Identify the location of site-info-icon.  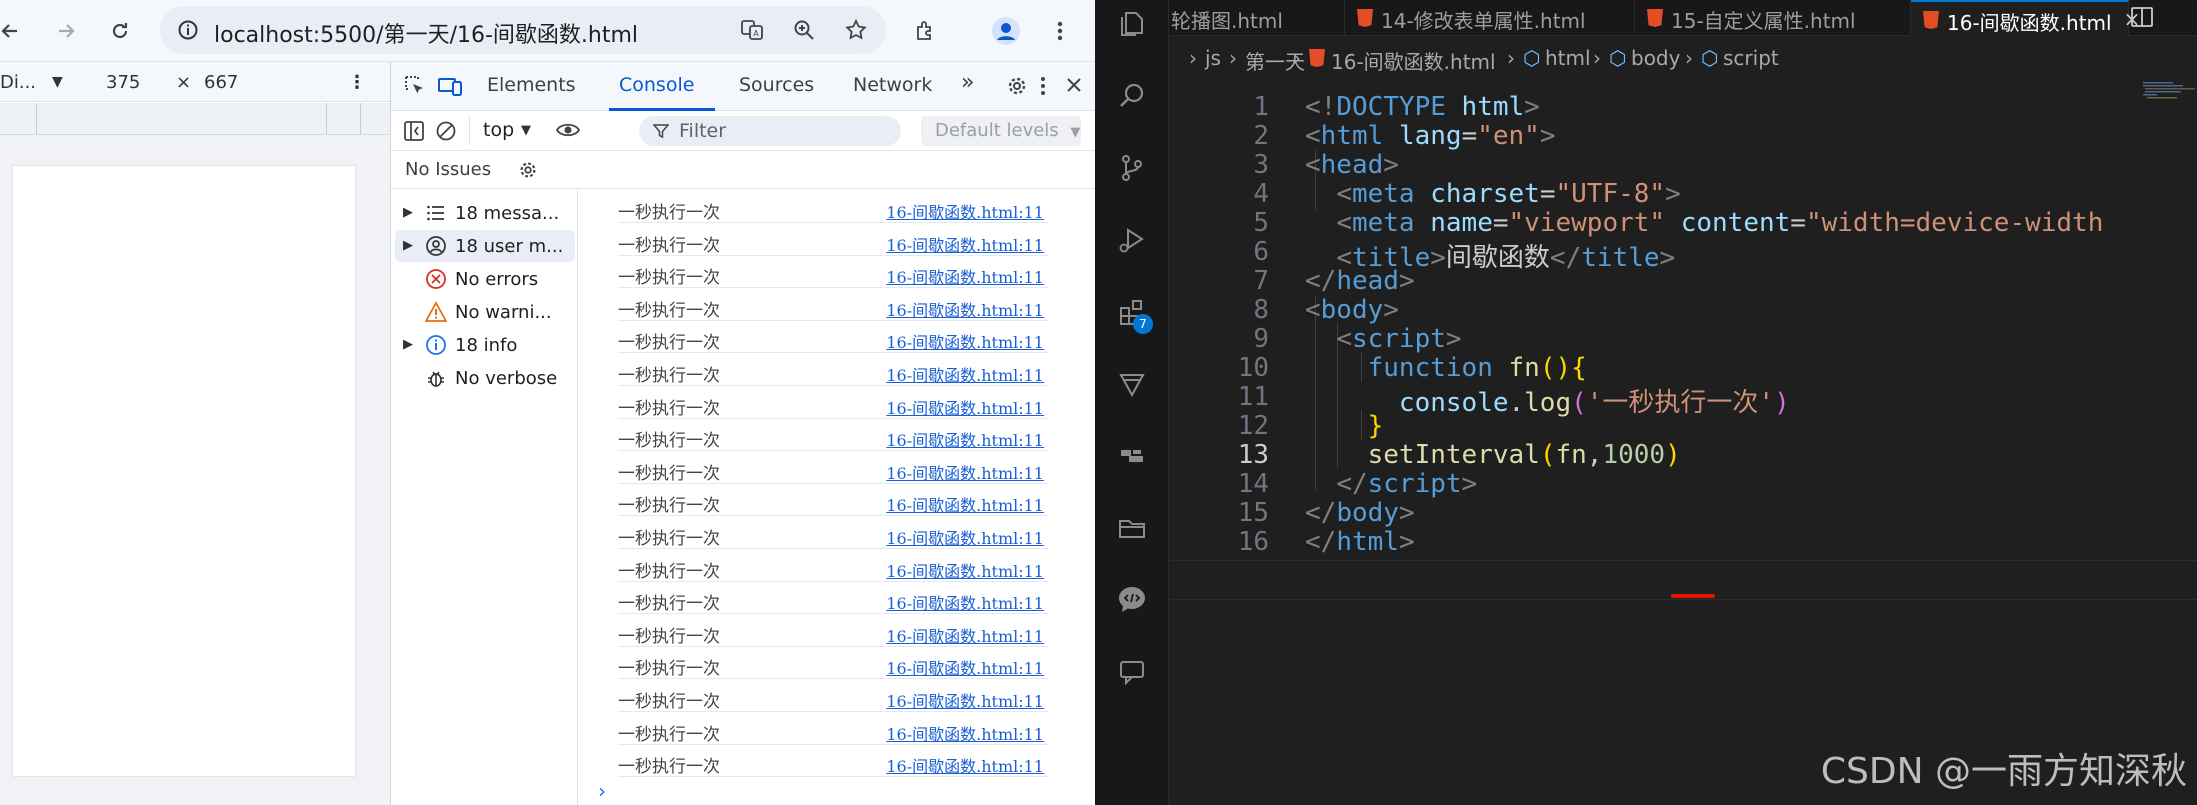
(188, 30).